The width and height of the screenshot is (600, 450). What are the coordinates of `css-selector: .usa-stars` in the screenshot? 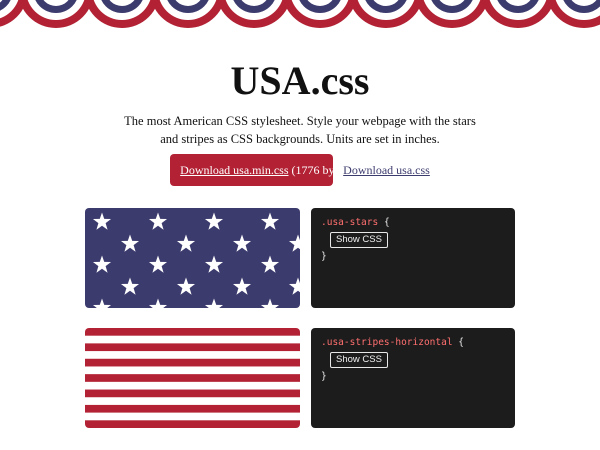 It's located at (350, 222).